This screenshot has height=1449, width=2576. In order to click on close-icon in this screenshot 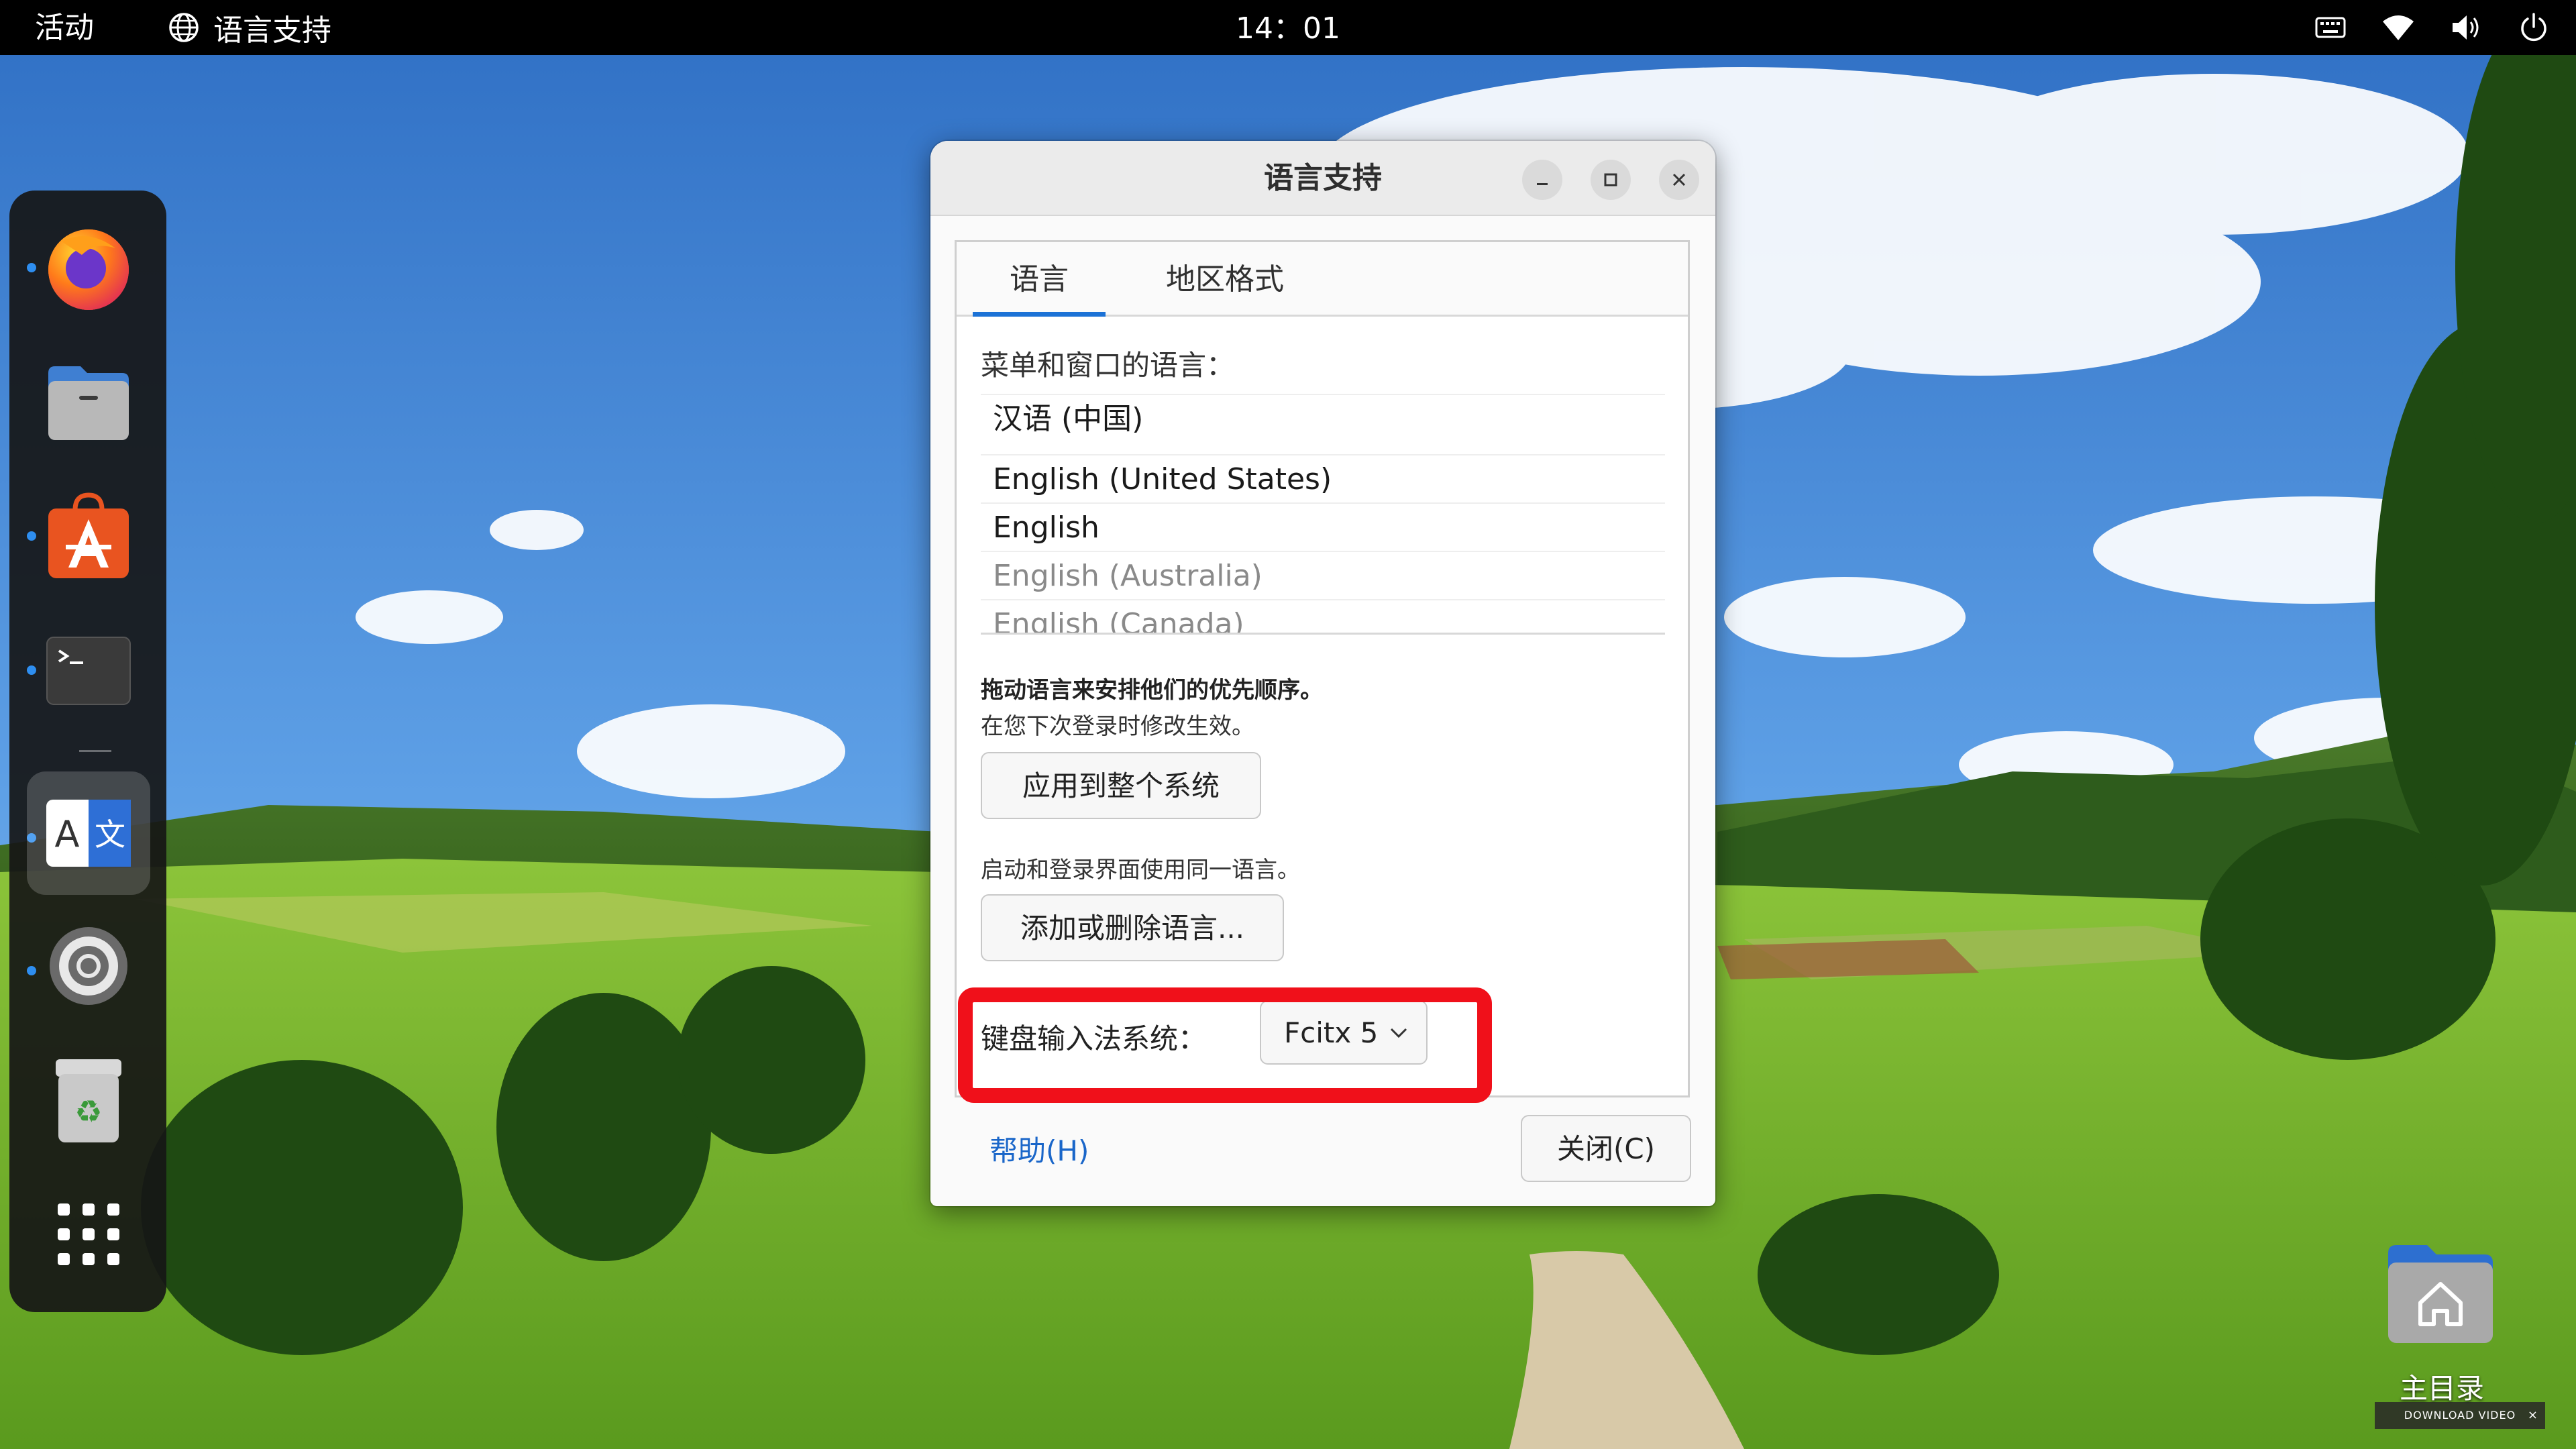, I will do `click(1679, 179)`.